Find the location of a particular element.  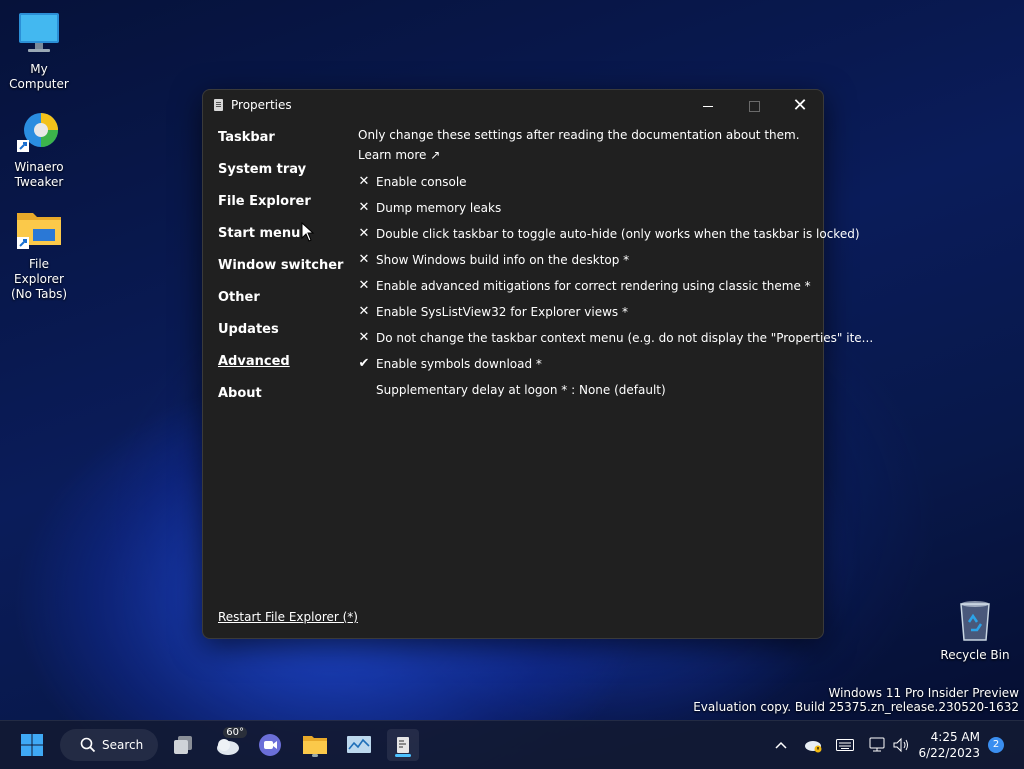

mouse-cursor-icon is located at coordinates (308, 233).